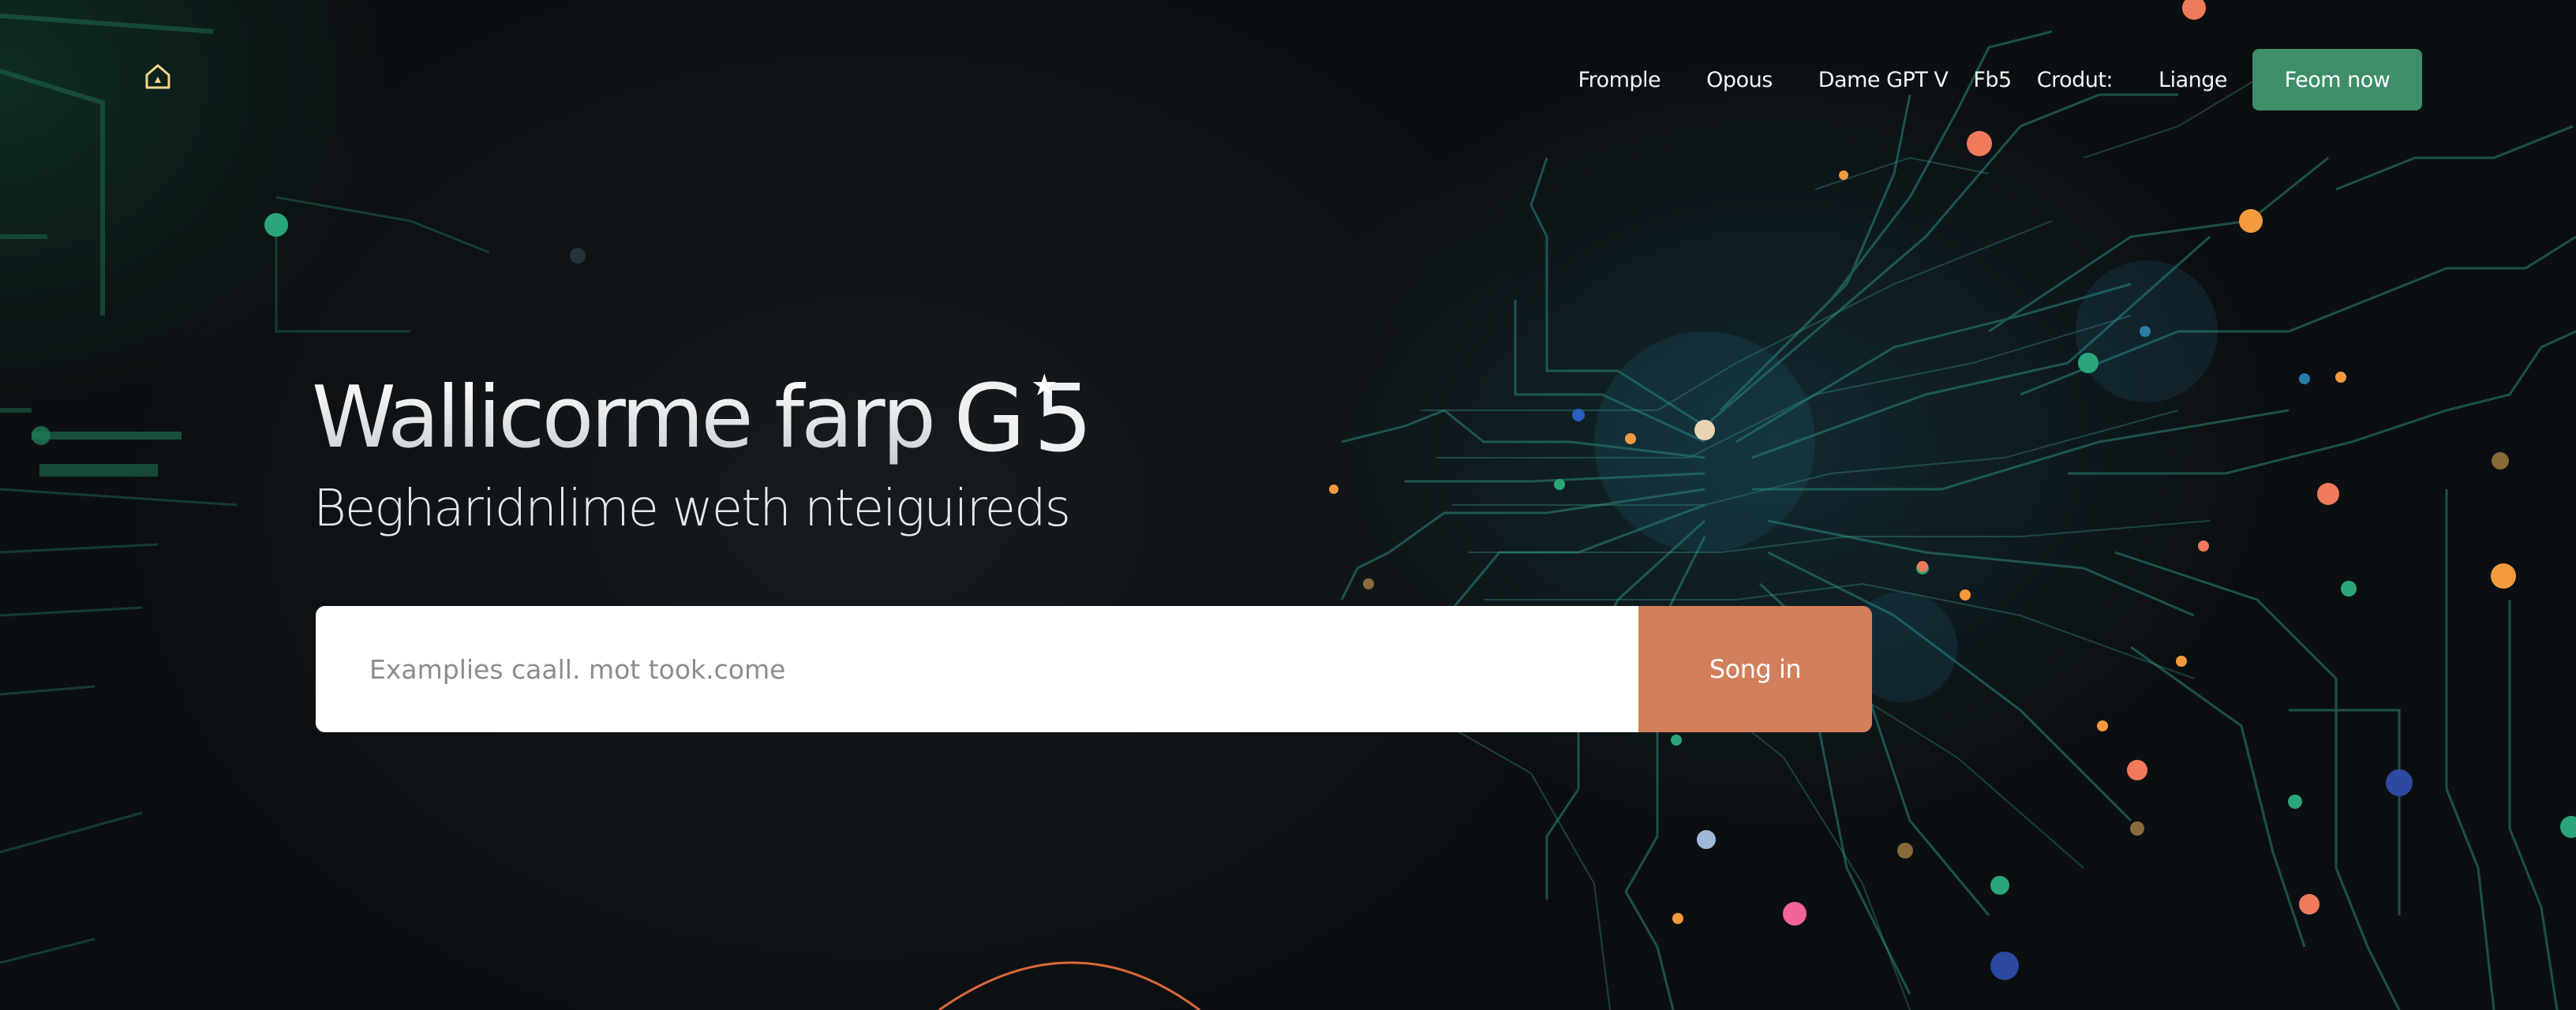  I want to click on search-input, so click(977, 669).